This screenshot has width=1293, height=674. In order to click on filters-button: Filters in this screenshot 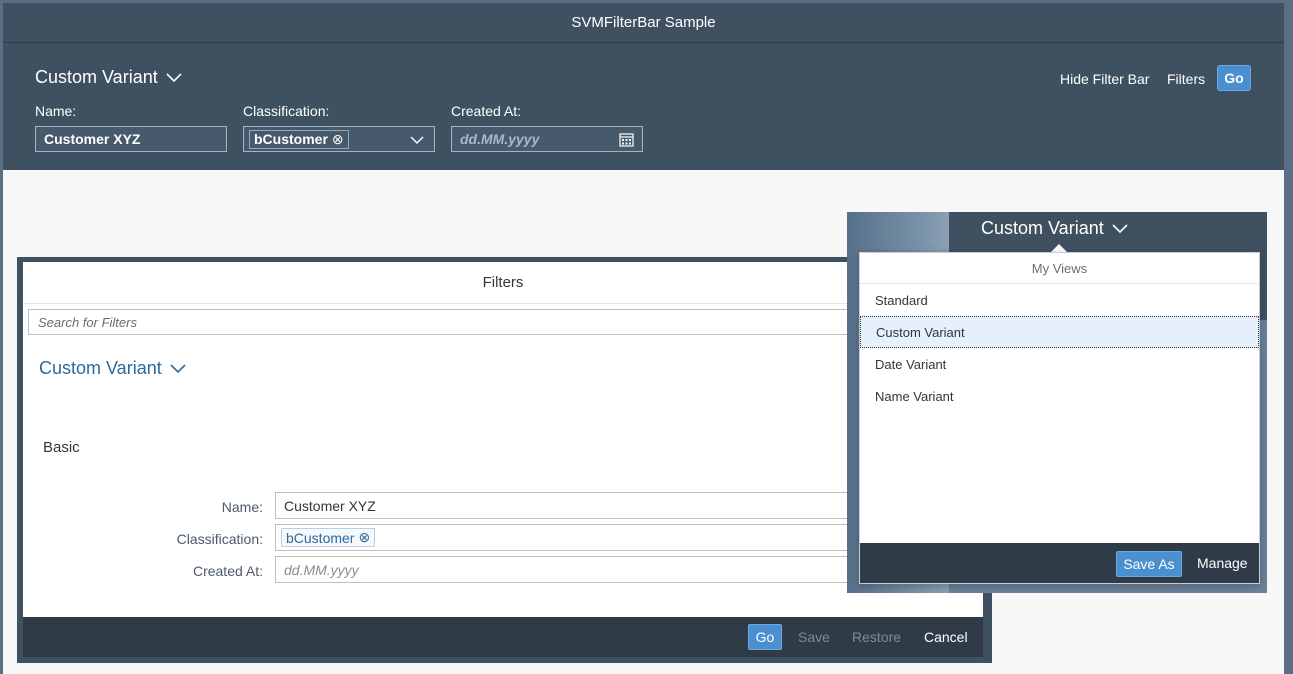, I will do `click(1186, 79)`.